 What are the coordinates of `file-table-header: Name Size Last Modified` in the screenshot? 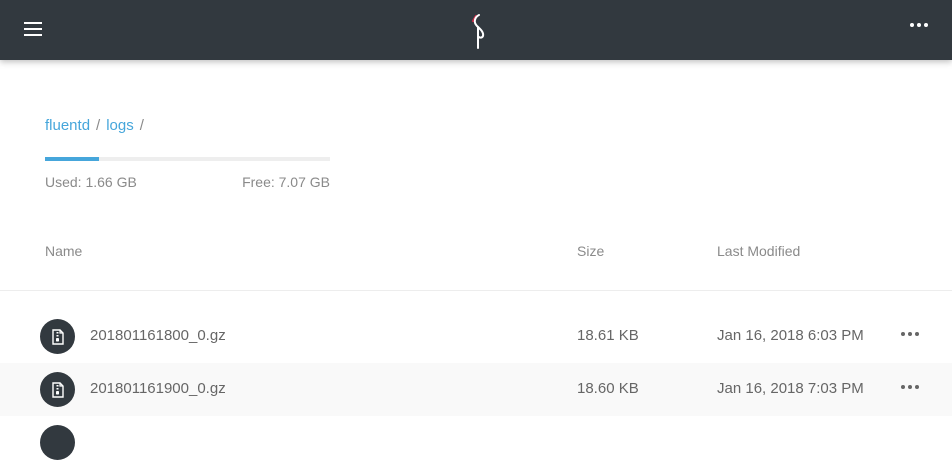 It's located at (476, 260).